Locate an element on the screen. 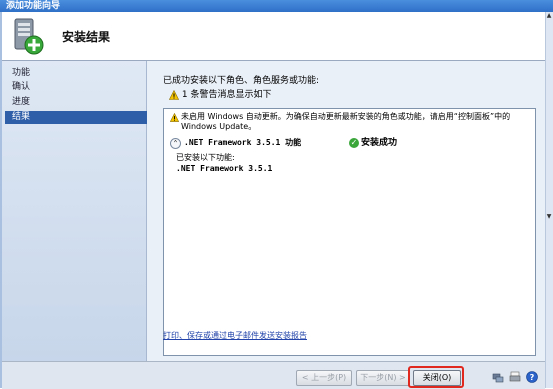  summary-text: 已成功安装以下角色、角色服务或功能: is located at coordinates (241, 81).